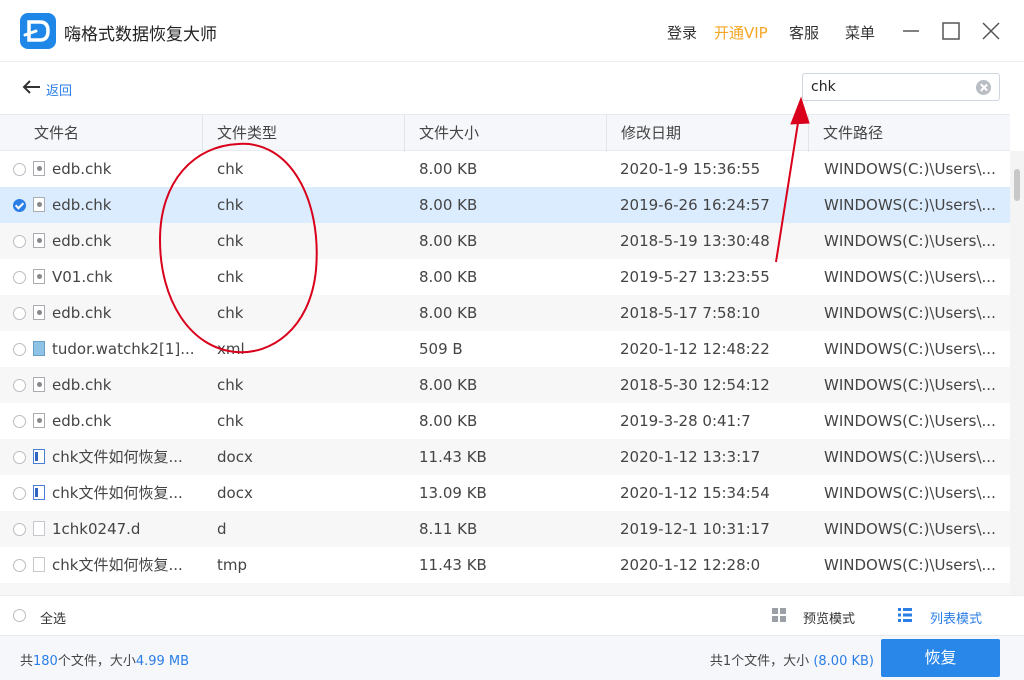 The image size is (1024, 680). I want to click on selected-mid: 个文件，大小, so click(770, 661).